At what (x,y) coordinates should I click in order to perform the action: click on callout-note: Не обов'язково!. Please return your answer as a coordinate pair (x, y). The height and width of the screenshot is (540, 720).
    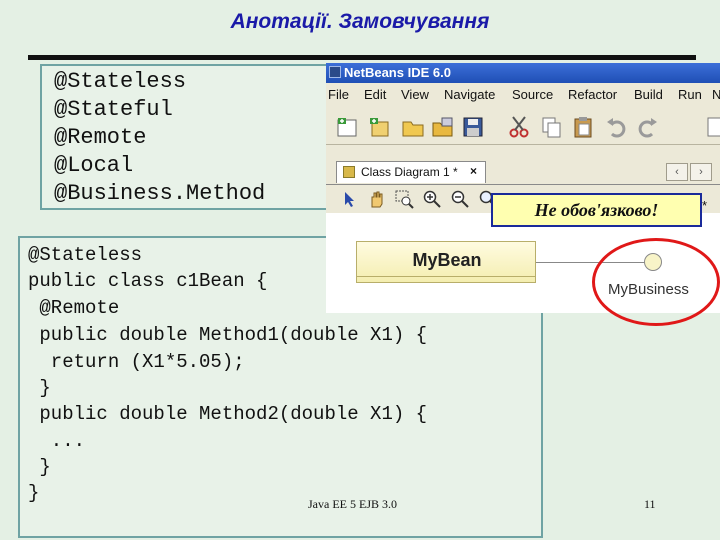
    Looking at the image, I should click on (596, 210).